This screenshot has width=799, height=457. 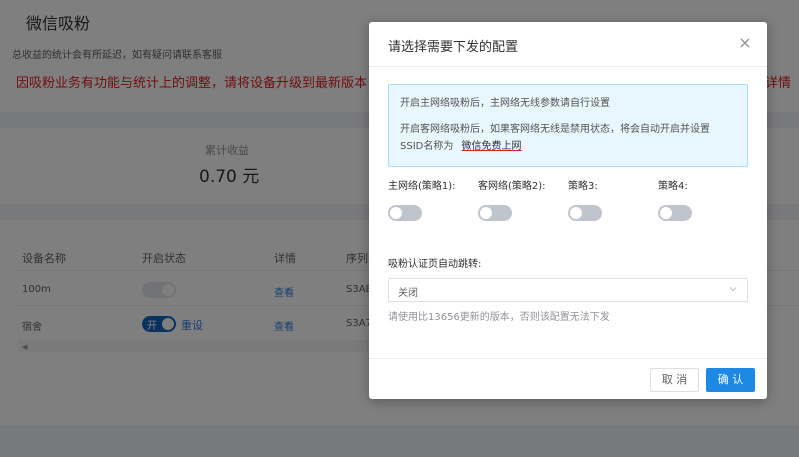 I want to click on auto-redirect-select: 关闭, so click(x=568, y=290).